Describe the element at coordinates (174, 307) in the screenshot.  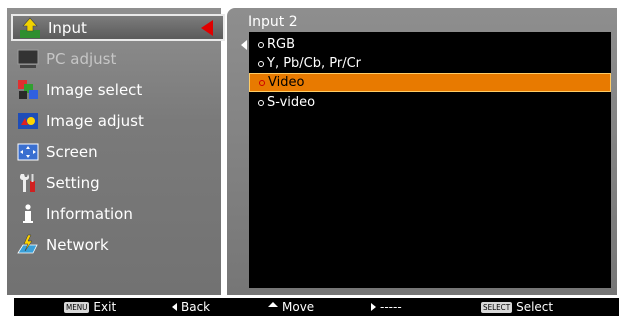
I see `left-arrow-icon` at that location.